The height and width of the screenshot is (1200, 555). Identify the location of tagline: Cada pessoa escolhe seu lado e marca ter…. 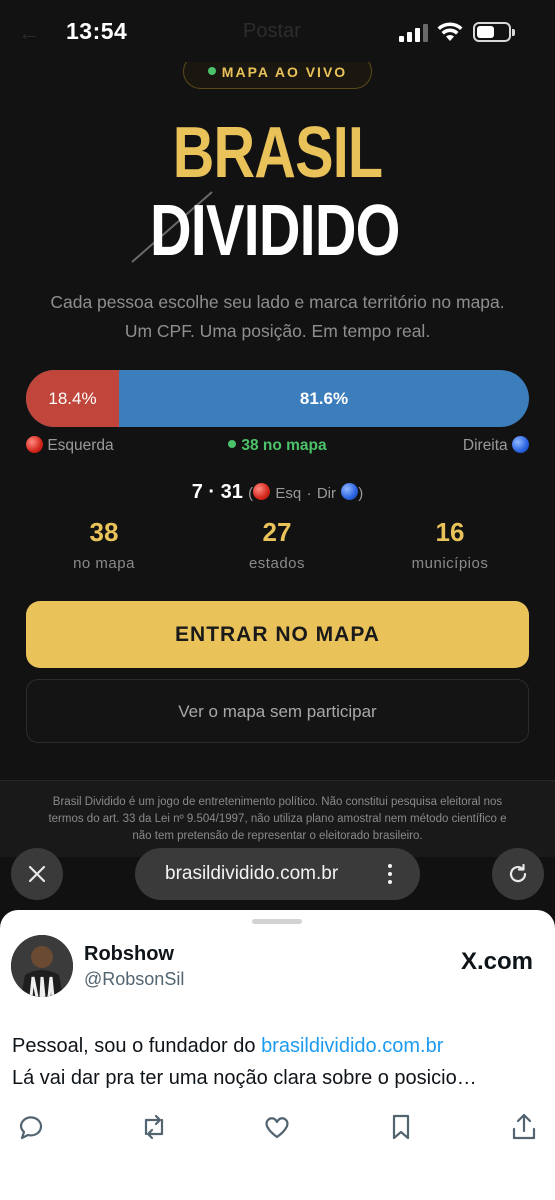
(277, 316).